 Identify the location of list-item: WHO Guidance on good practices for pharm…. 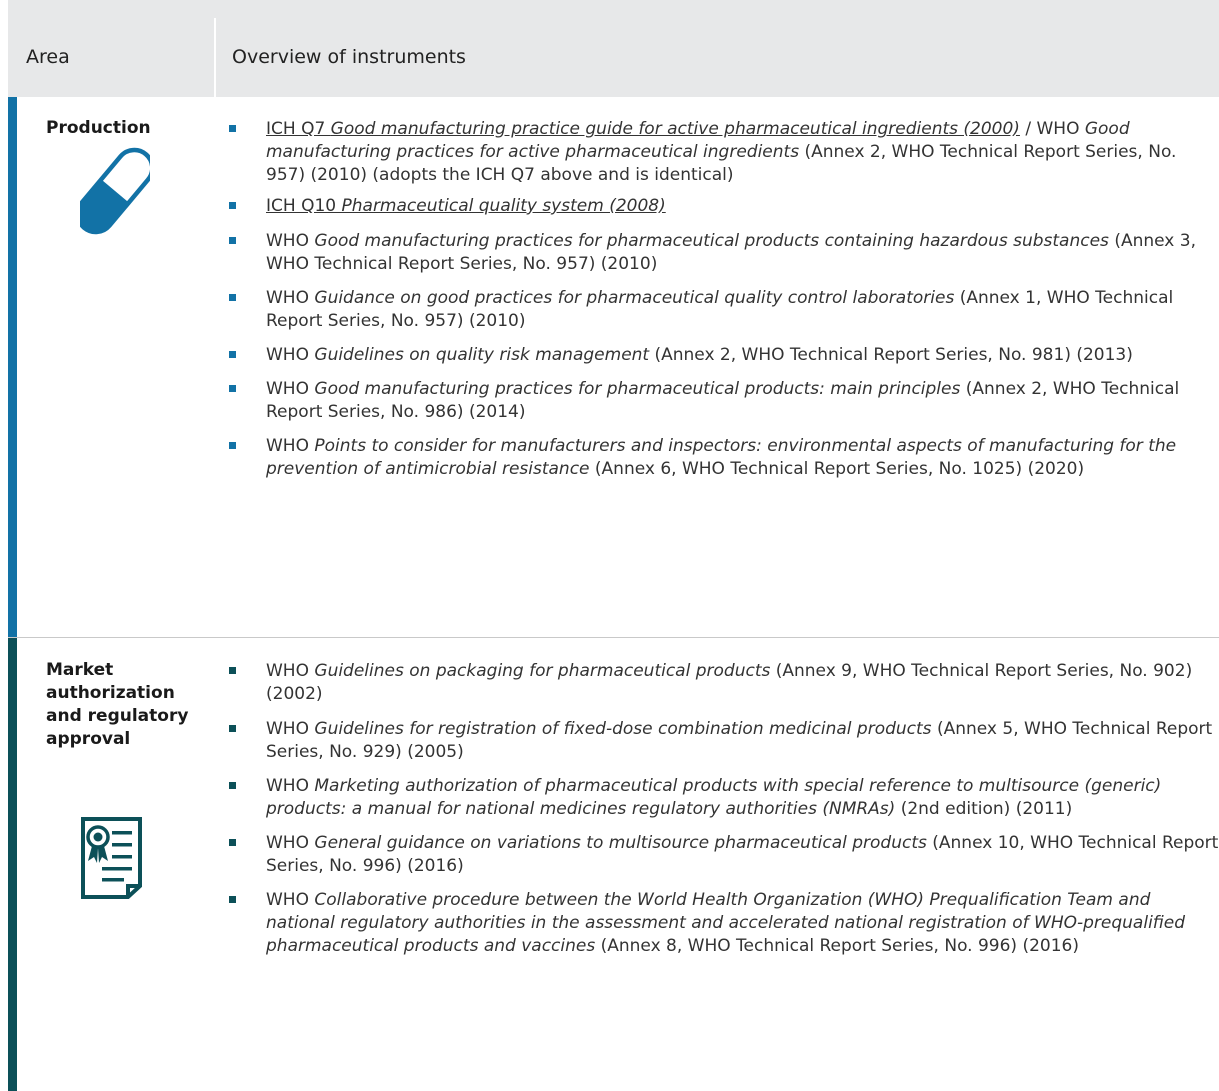
(724, 310).